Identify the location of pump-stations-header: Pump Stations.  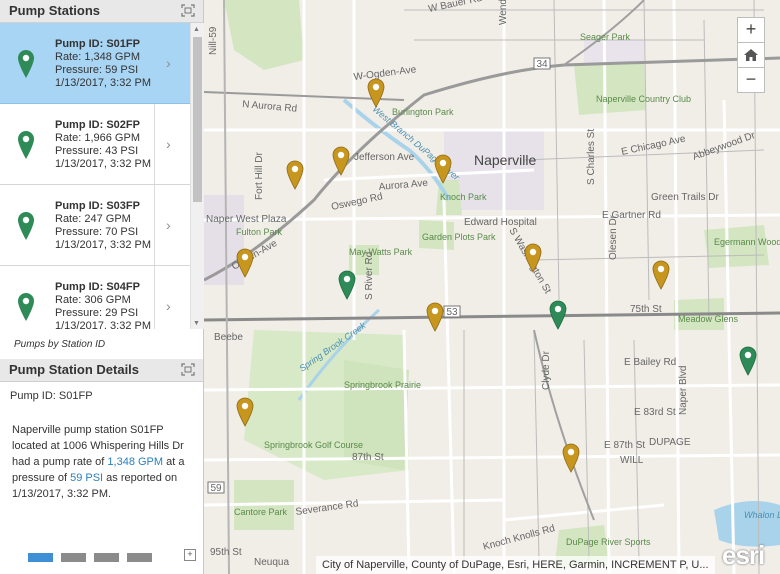
(101, 11).